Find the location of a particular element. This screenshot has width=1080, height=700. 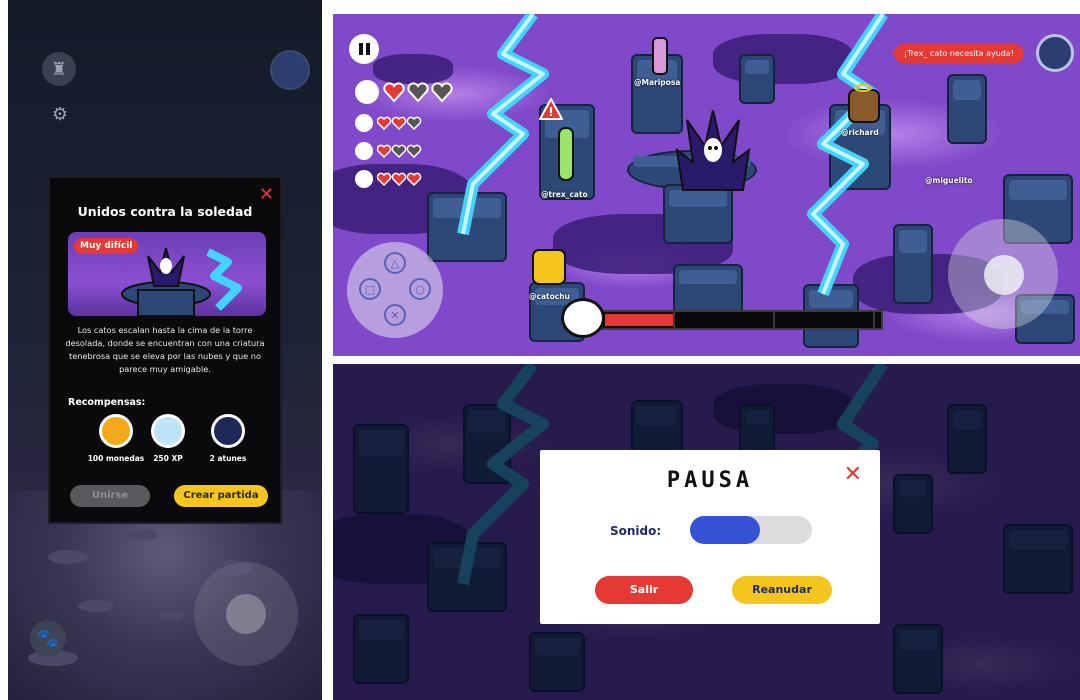

player-tag: @trex_cato is located at coordinates (564, 194).